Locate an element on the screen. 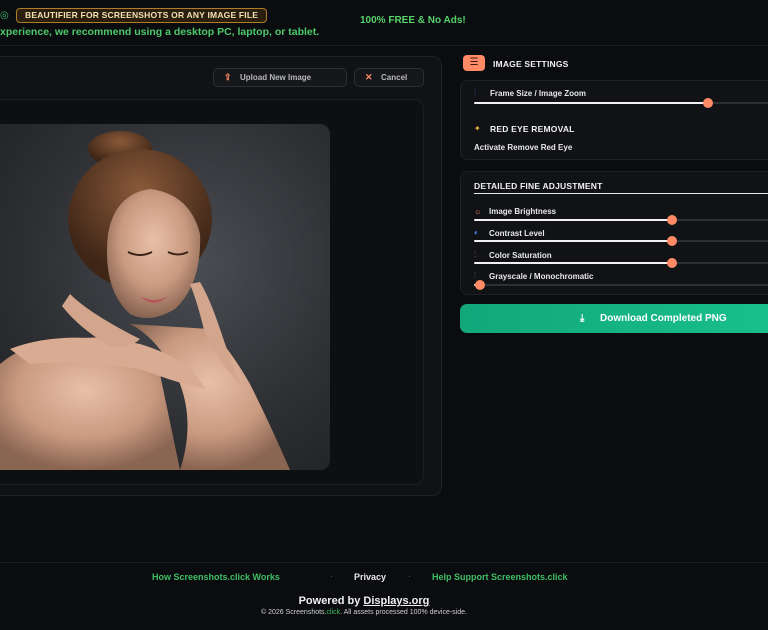 The image size is (768, 630). saturation-slider is located at coordinates (621, 263).